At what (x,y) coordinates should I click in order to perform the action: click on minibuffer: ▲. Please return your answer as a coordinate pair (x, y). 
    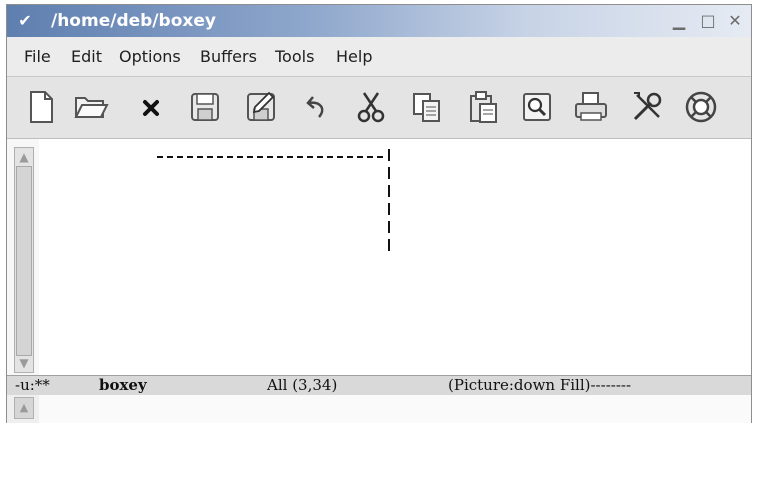
    Looking at the image, I should click on (379, 409).